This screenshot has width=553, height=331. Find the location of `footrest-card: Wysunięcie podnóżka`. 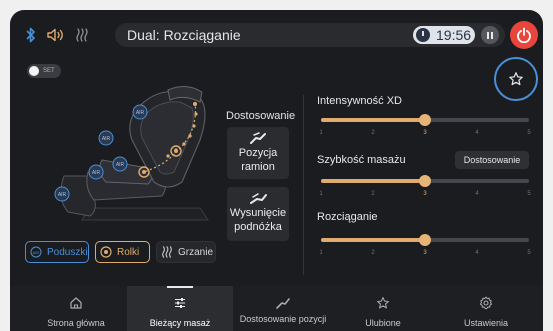

footrest-card: Wysunięcie podnóżka is located at coordinates (258, 214).